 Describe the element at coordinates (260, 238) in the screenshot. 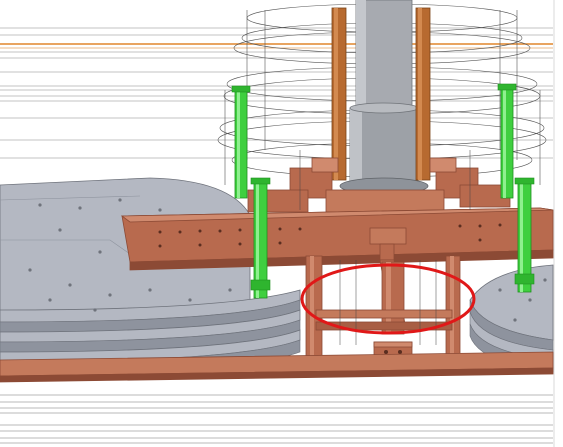

I see `green-standoff-lower-left` at that location.